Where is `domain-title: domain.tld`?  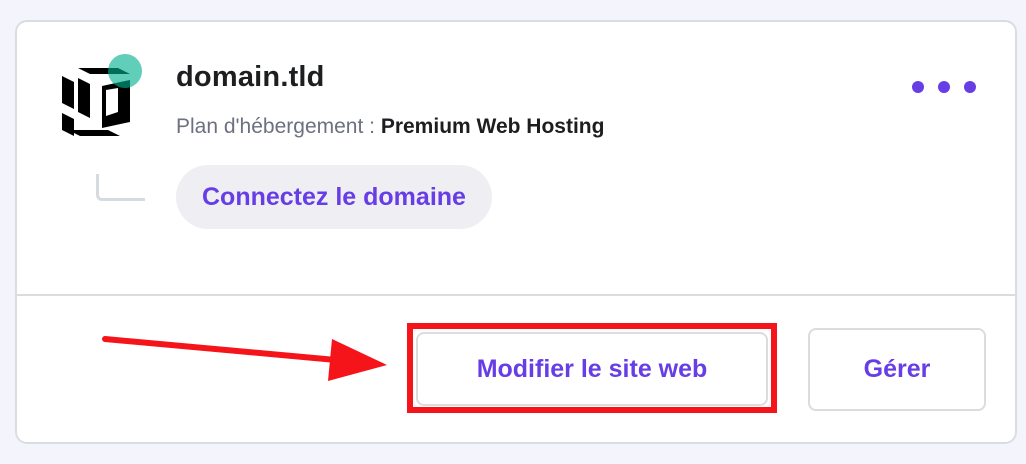
domain-title: domain.tld is located at coordinates (250, 77).